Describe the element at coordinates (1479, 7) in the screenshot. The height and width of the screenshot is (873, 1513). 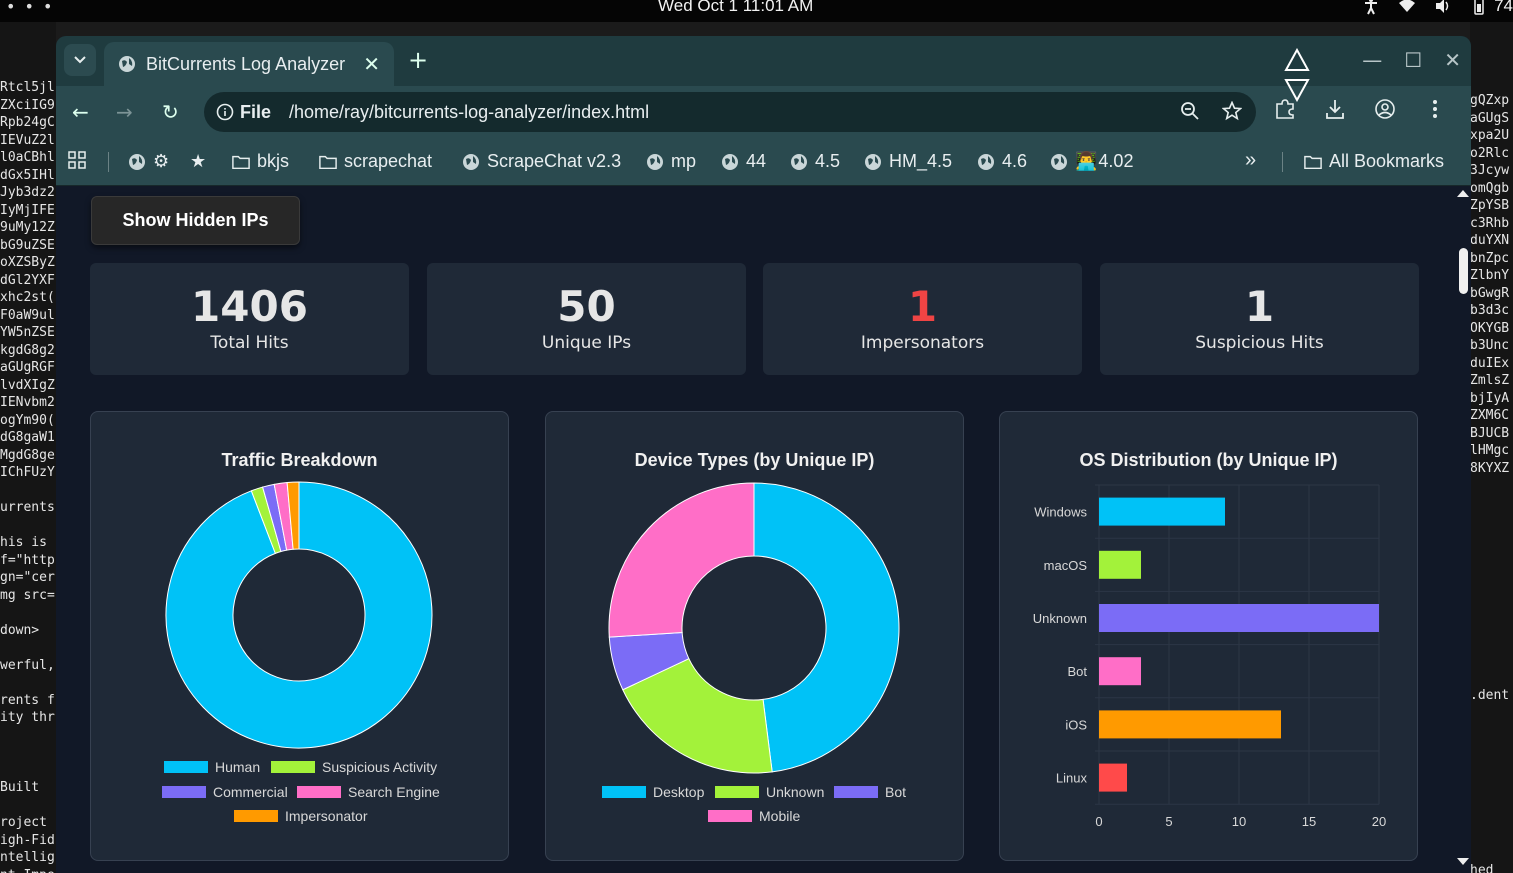
I see `battery-icon` at that location.